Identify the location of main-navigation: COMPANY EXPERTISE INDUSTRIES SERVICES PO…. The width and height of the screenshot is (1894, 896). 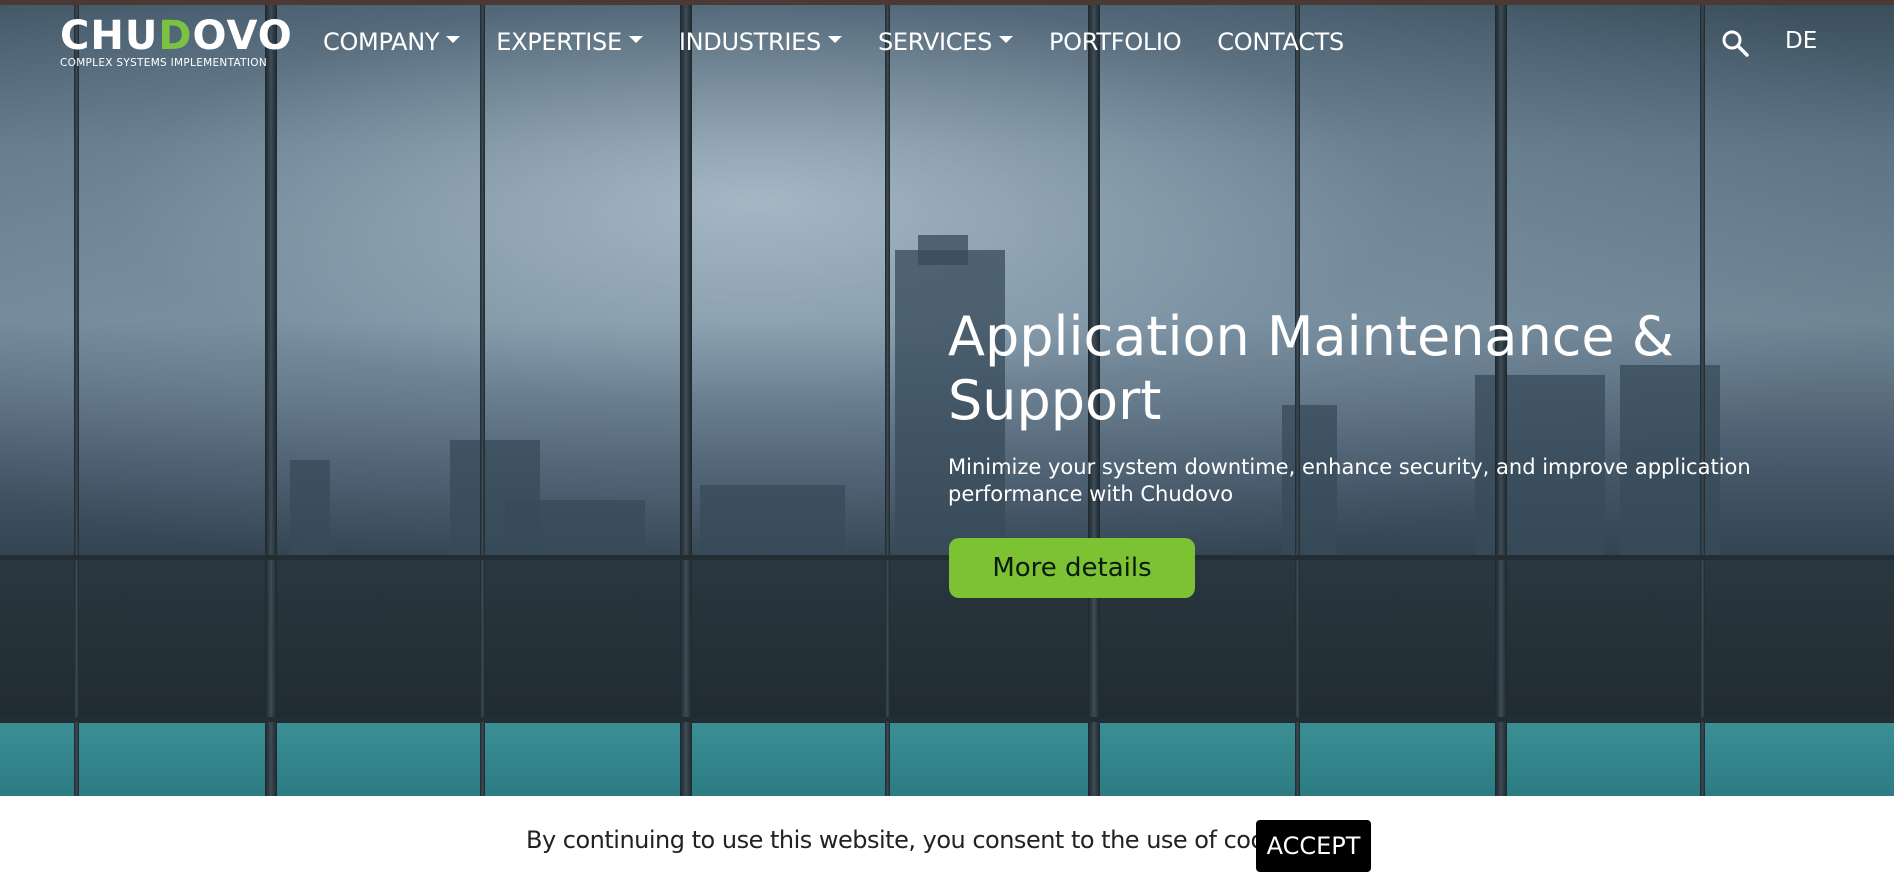
(851, 42).